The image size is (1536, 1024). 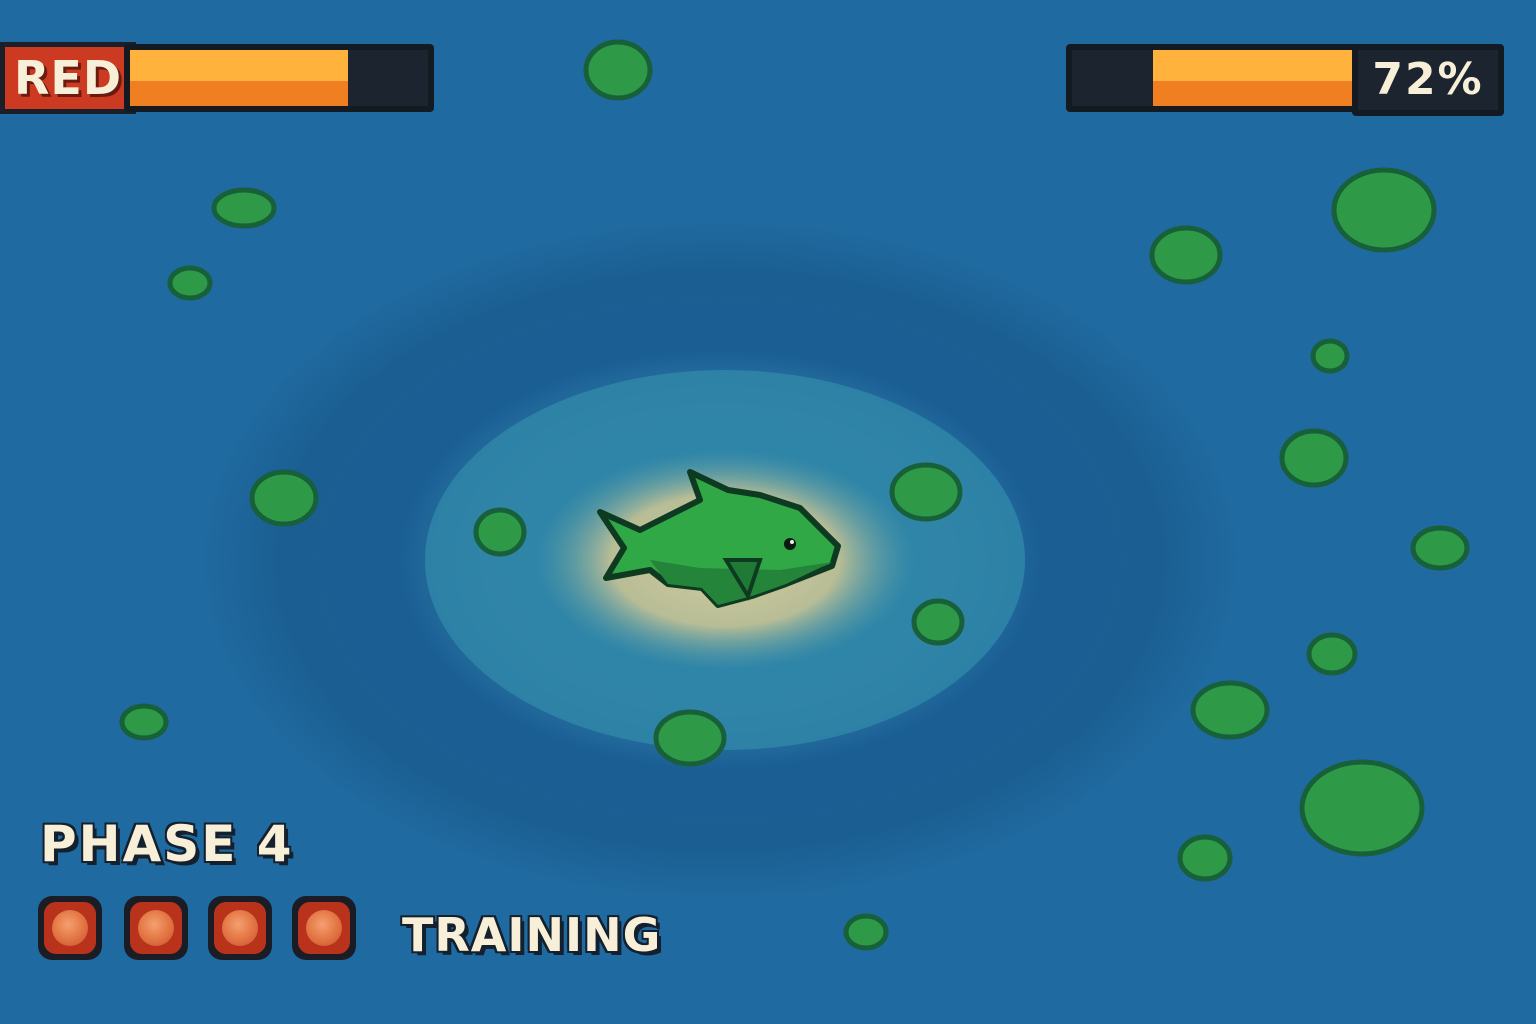 What do you see at coordinates (1428, 80) in the screenshot?
I see `player2-health-percent: 72%` at bounding box center [1428, 80].